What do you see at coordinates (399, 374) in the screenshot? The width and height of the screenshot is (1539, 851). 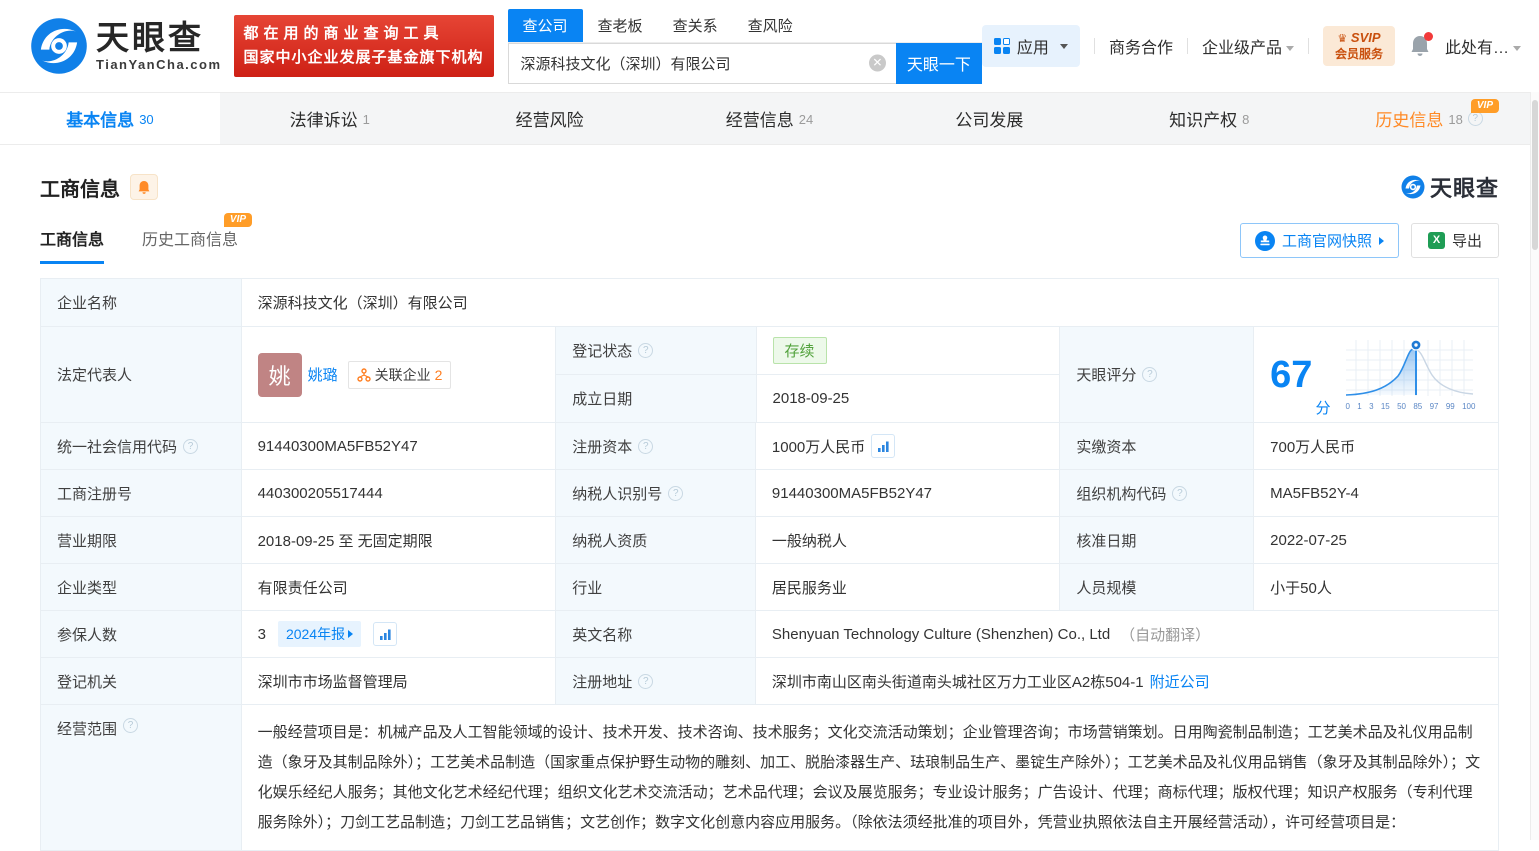 I see `related-companies-badge: 关联企业 2` at bounding box center [399, 374].